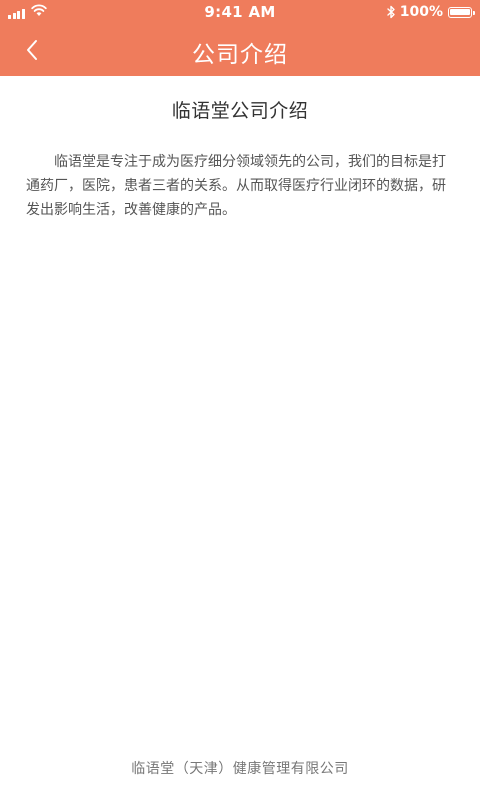 The height and width of the screenshot is (800, 480). I want to click on article-title: 临语堂公司介绍, so click(240, 111).